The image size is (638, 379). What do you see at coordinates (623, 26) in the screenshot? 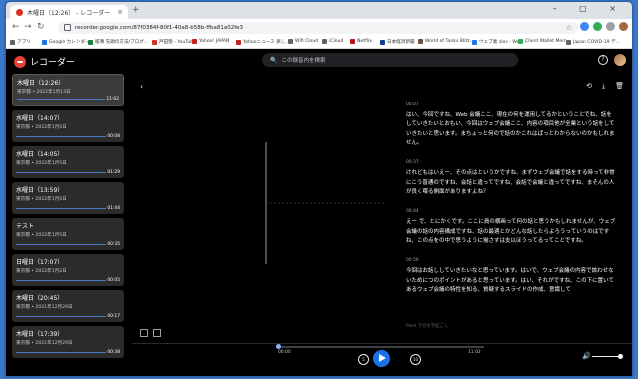
I see `profile-avatar-icon` at bounding box center [623, 26].